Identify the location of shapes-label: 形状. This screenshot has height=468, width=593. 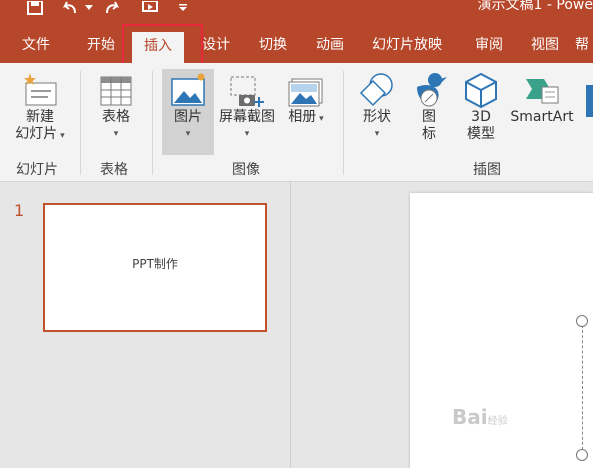
(377, 117).